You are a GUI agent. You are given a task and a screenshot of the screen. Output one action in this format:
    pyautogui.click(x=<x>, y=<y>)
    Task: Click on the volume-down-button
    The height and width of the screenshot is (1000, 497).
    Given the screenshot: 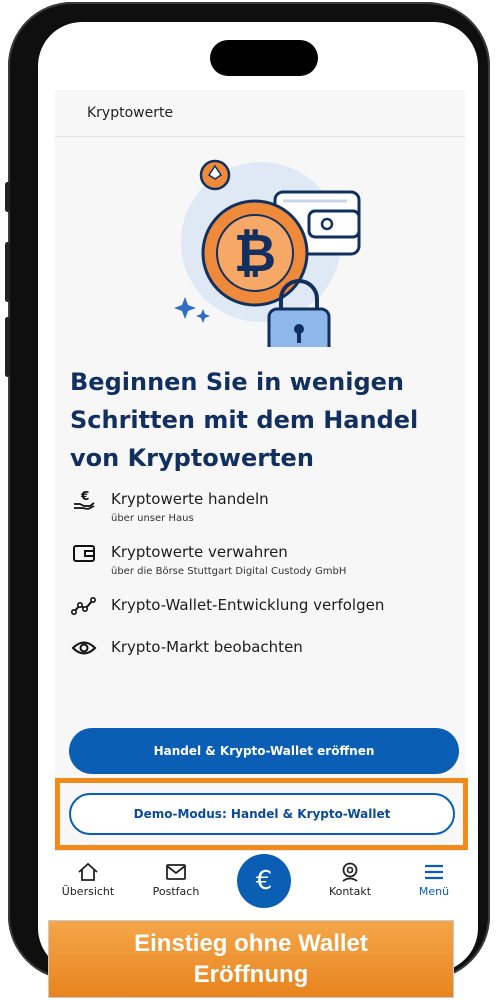 What is the action you would take?
    pyautogui.click(x=7, y=347)
    